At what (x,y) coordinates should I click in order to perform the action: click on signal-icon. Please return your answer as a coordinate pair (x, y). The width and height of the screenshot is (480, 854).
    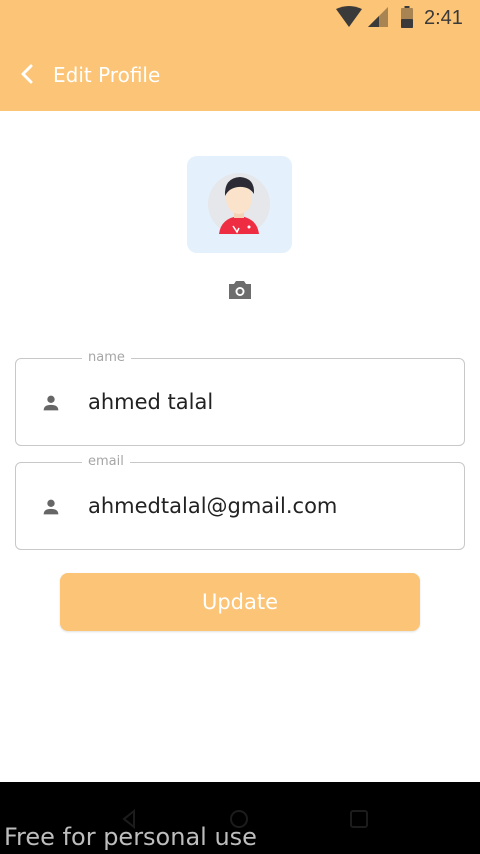
    Looking at the image, I should click on (378, 17).